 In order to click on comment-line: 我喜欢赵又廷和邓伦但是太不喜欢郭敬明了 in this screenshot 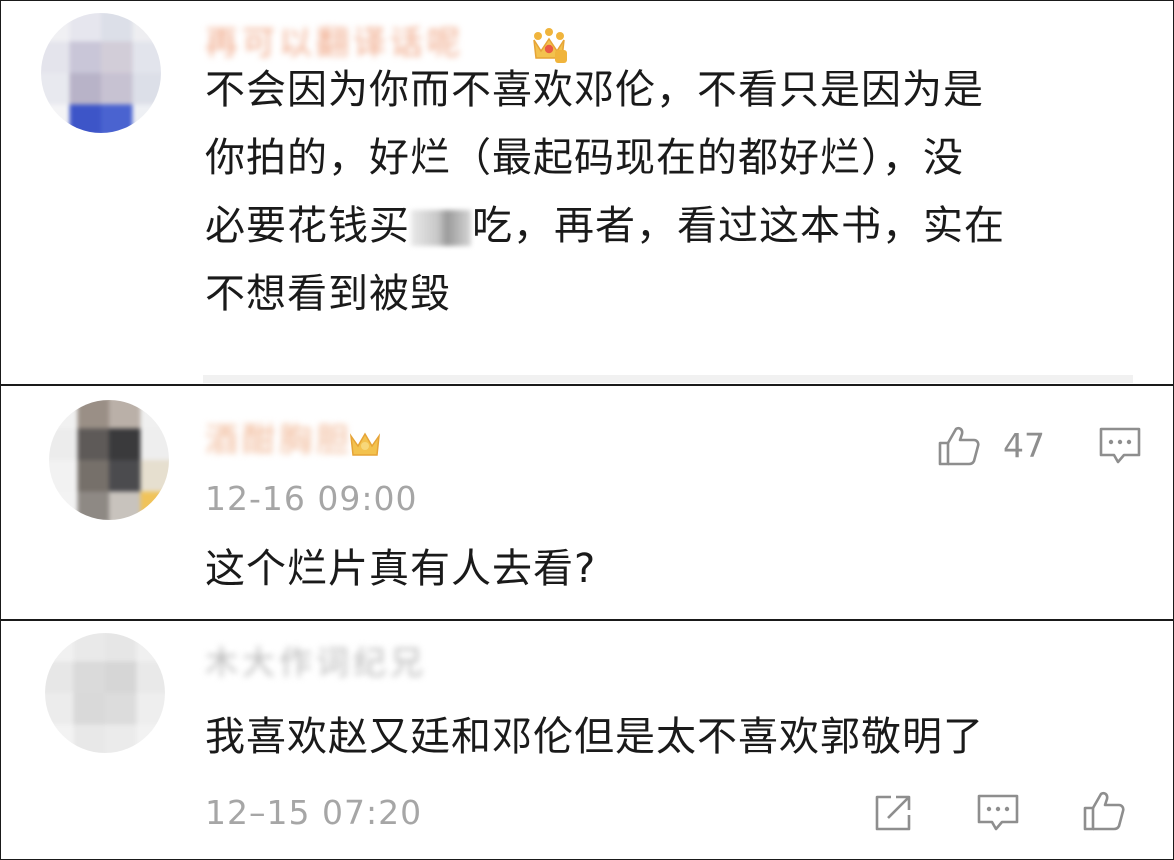, I will do `click(594, 737)`.